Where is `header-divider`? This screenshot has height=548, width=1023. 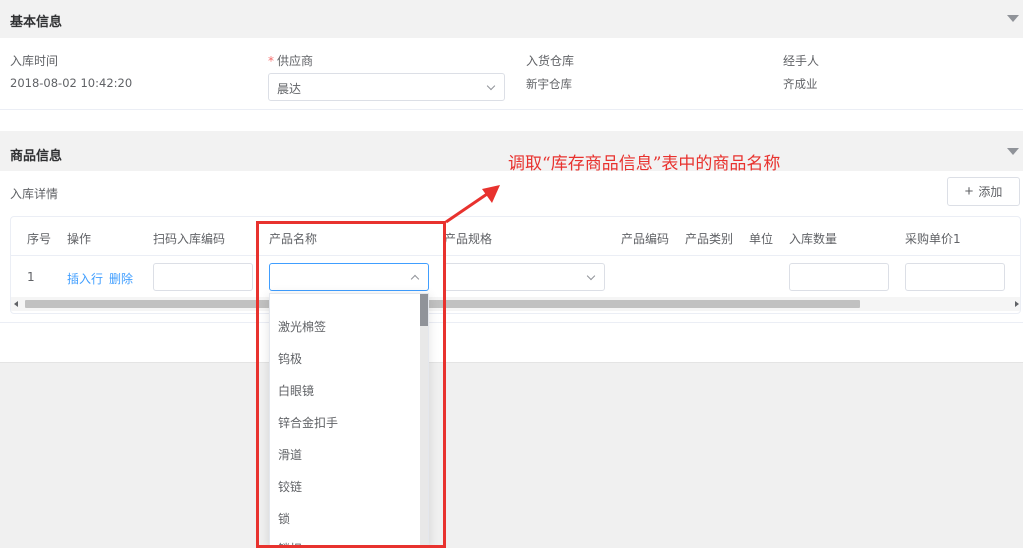
header-divider is located at coordinates (515, 255).